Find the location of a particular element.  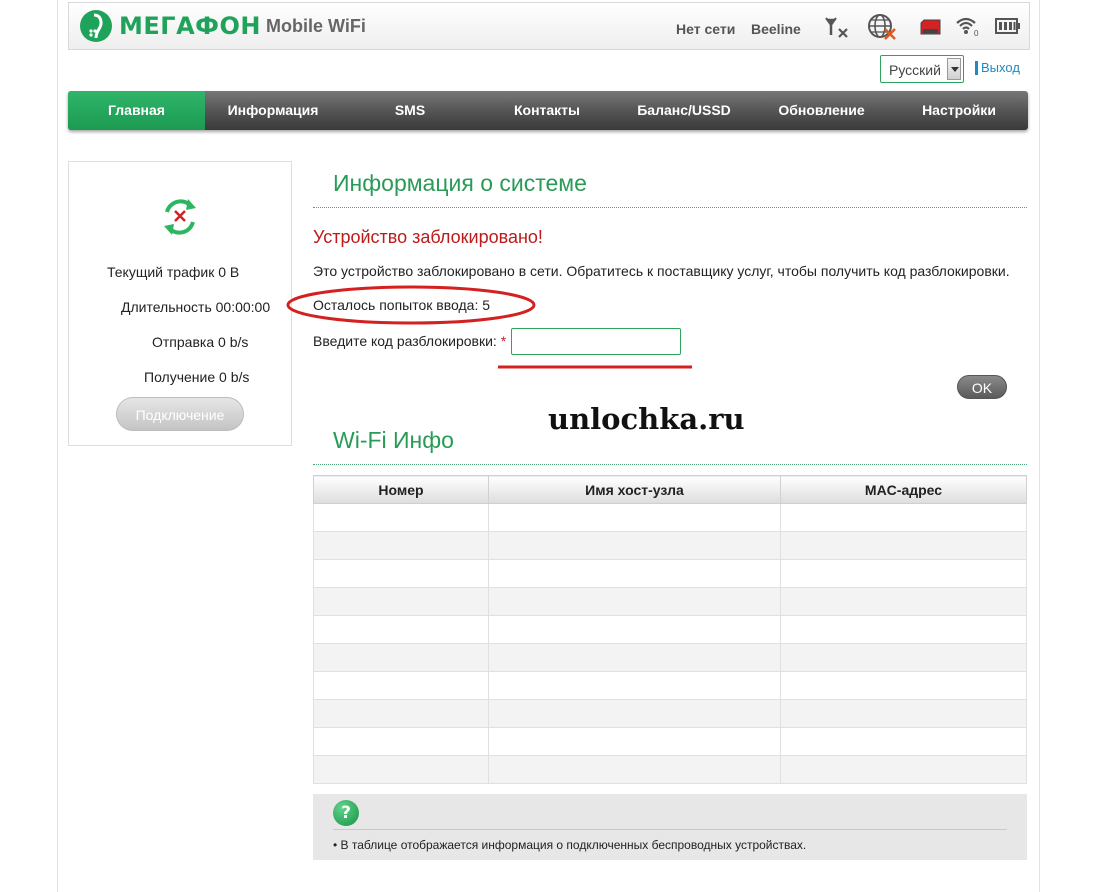

duration-row: Длительность 00:00:00 is located at coordinates (195, 307).